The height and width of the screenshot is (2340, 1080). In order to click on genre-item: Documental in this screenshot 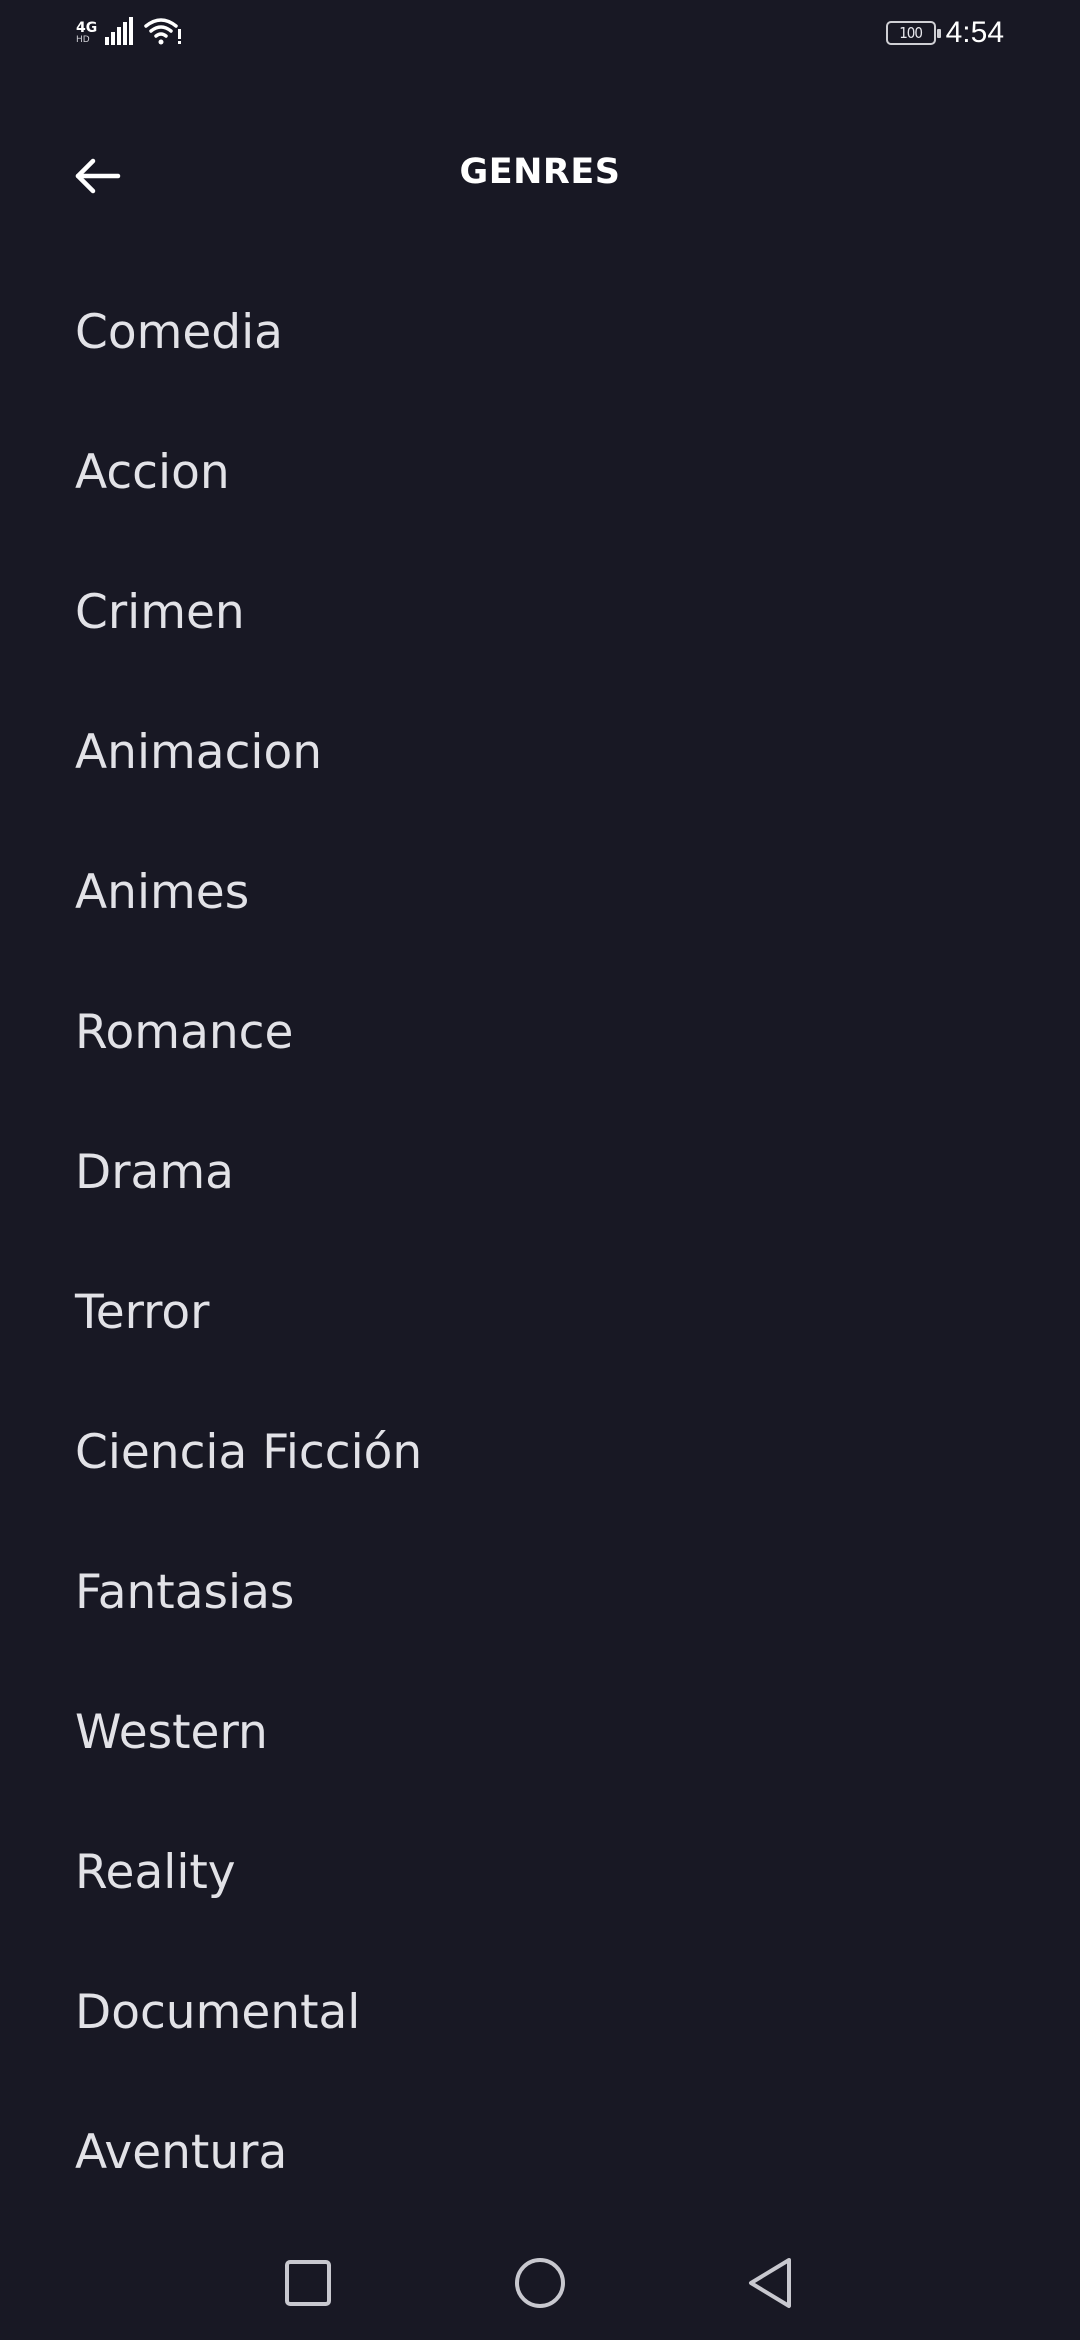, I will do `click(540, 2012)`.